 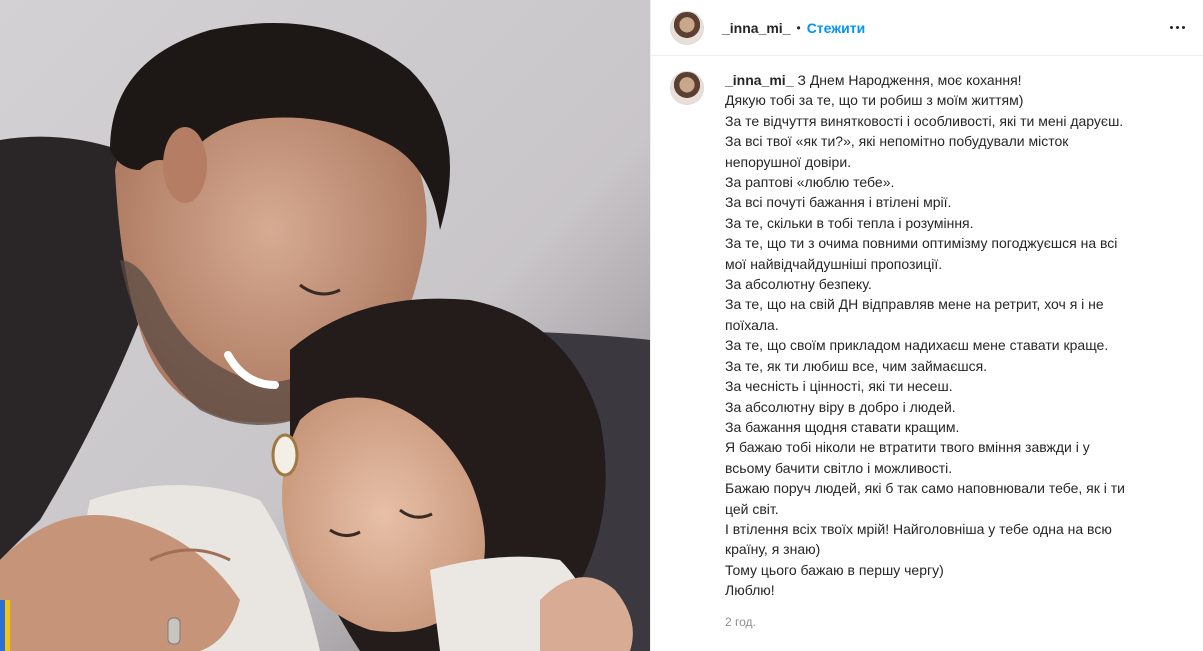 What do you see at coordinates (838, 202) in the screenshot?
I see `caption-line: За всі почуті бажання і втілені мрії.` at bounding box center [838, 202].